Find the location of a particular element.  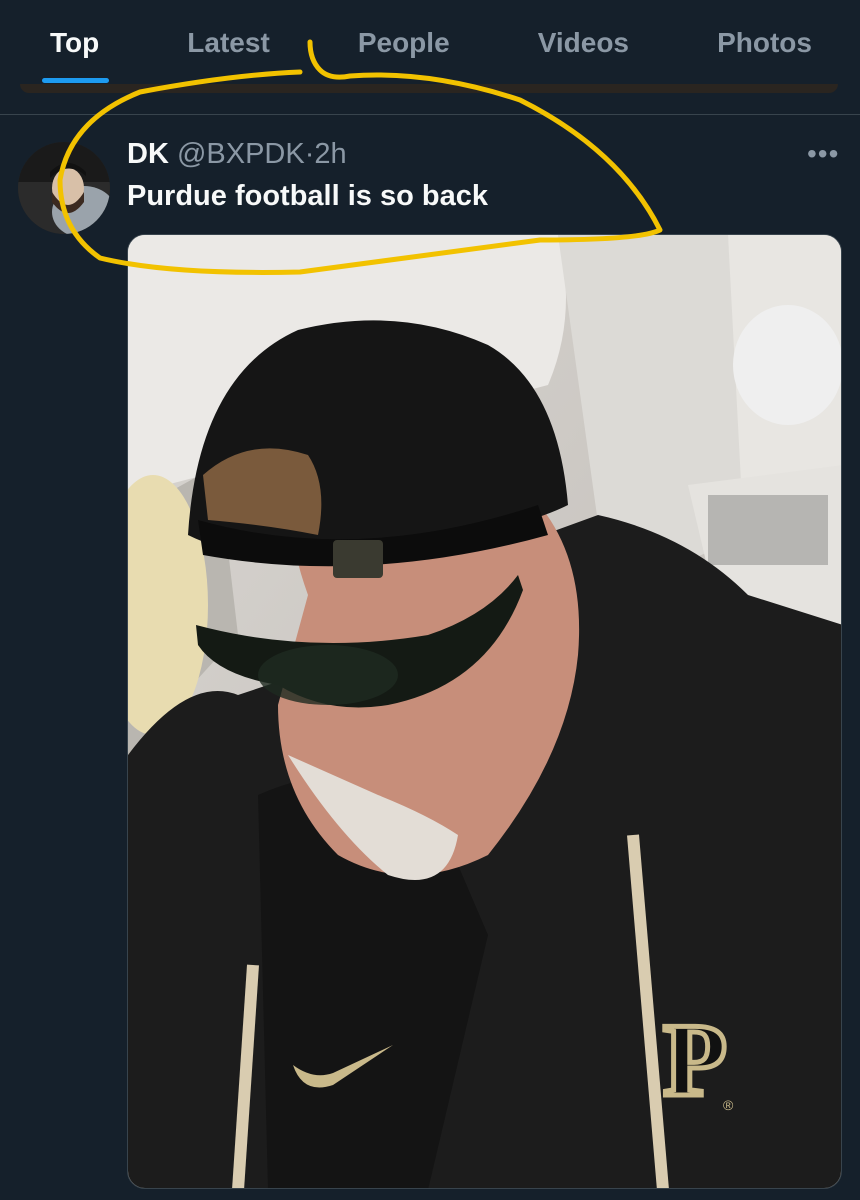

tab-latest-label: Latest is located at coordinates (228, 42).